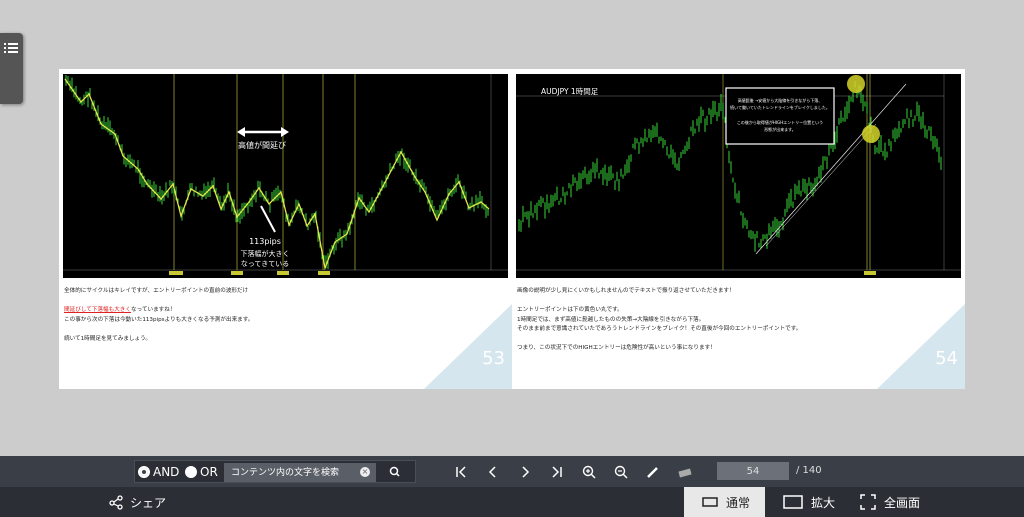 The image size is (1024, 517). Describe the element at coordinates (871, 134) in the screenshot. I see `entry-circle-marker` at that location.